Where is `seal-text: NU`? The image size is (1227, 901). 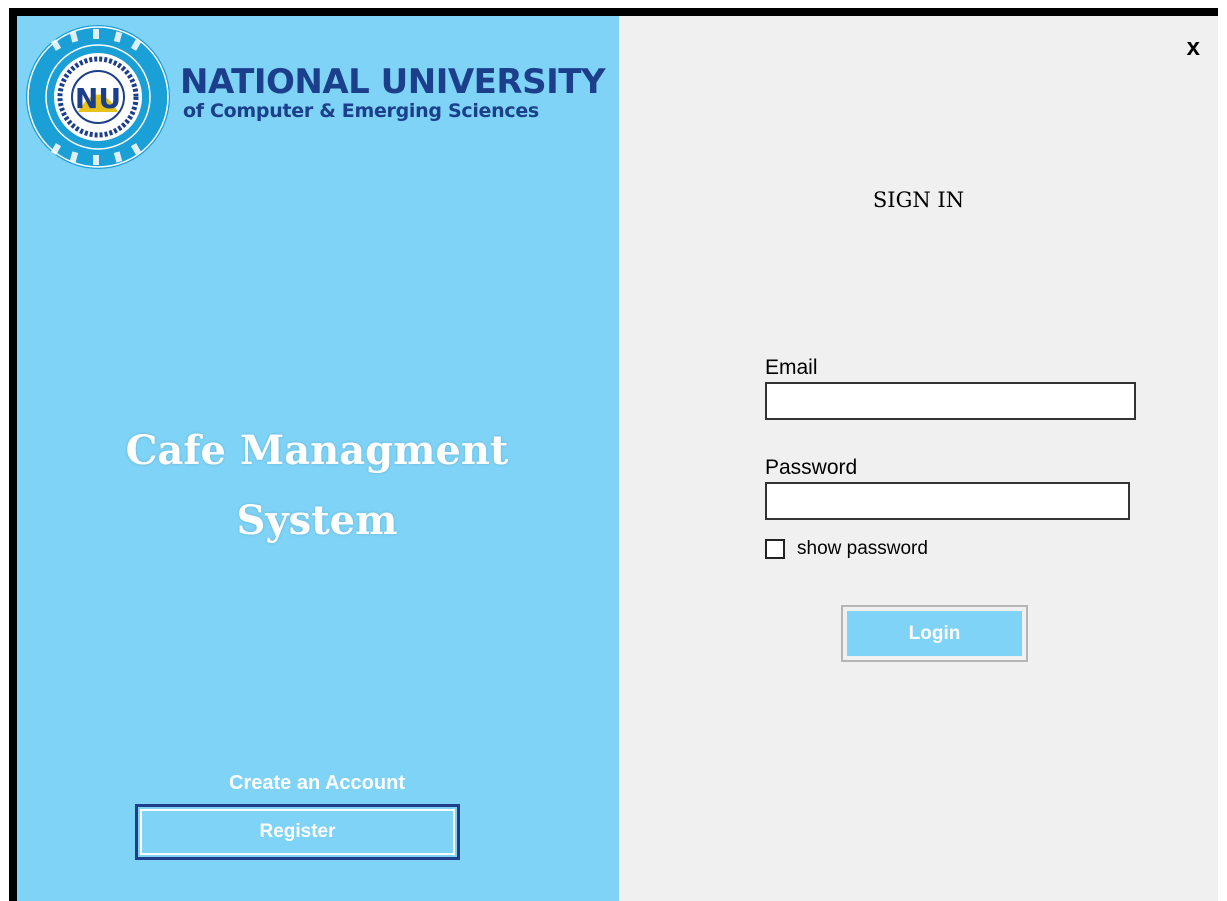 seal-text: NU is located at coordinates (98, 98).